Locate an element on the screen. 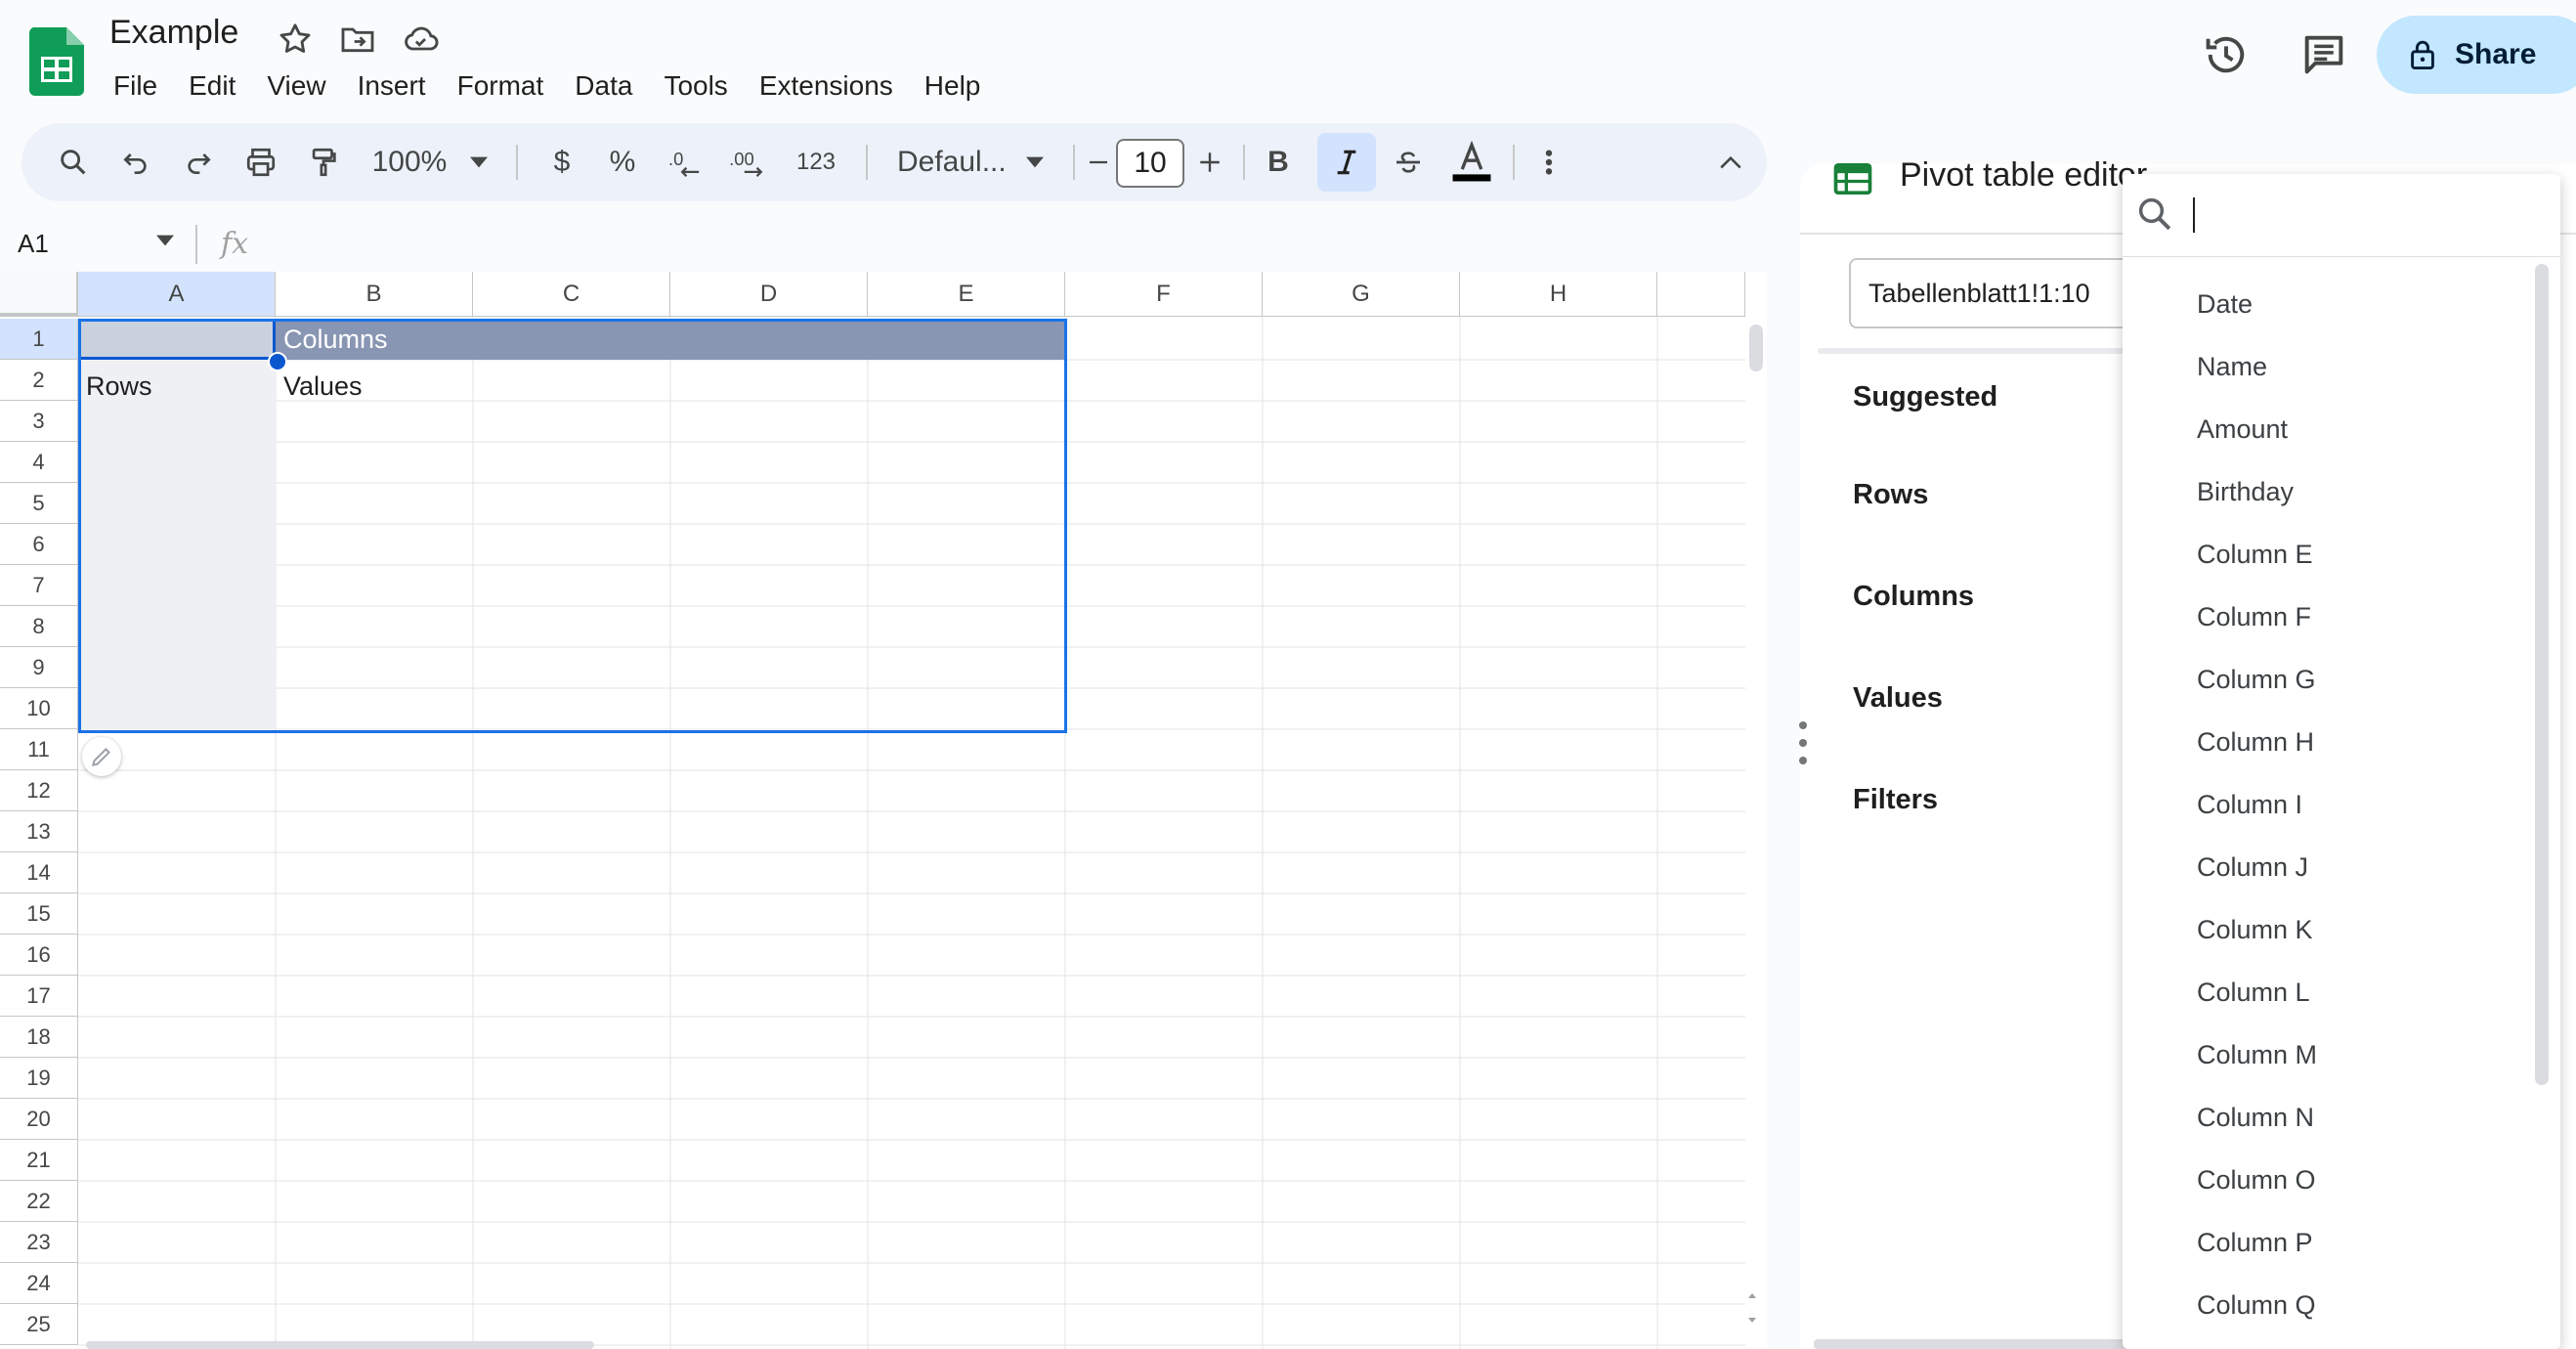 The image size is (2576, 1349). row-header: 25 is located at coordinates (39, 1324).